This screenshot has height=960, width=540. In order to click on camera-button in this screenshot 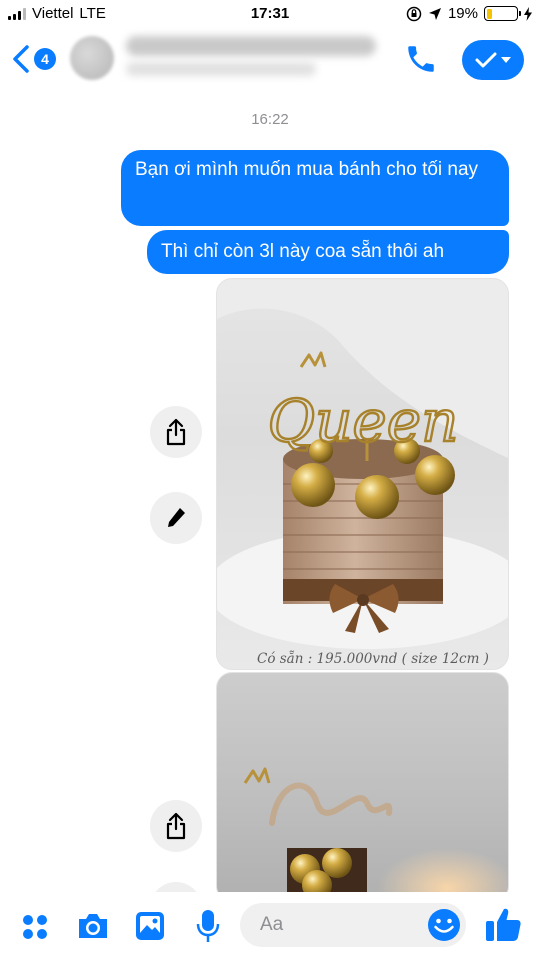, I will do `click(93, 928)`.